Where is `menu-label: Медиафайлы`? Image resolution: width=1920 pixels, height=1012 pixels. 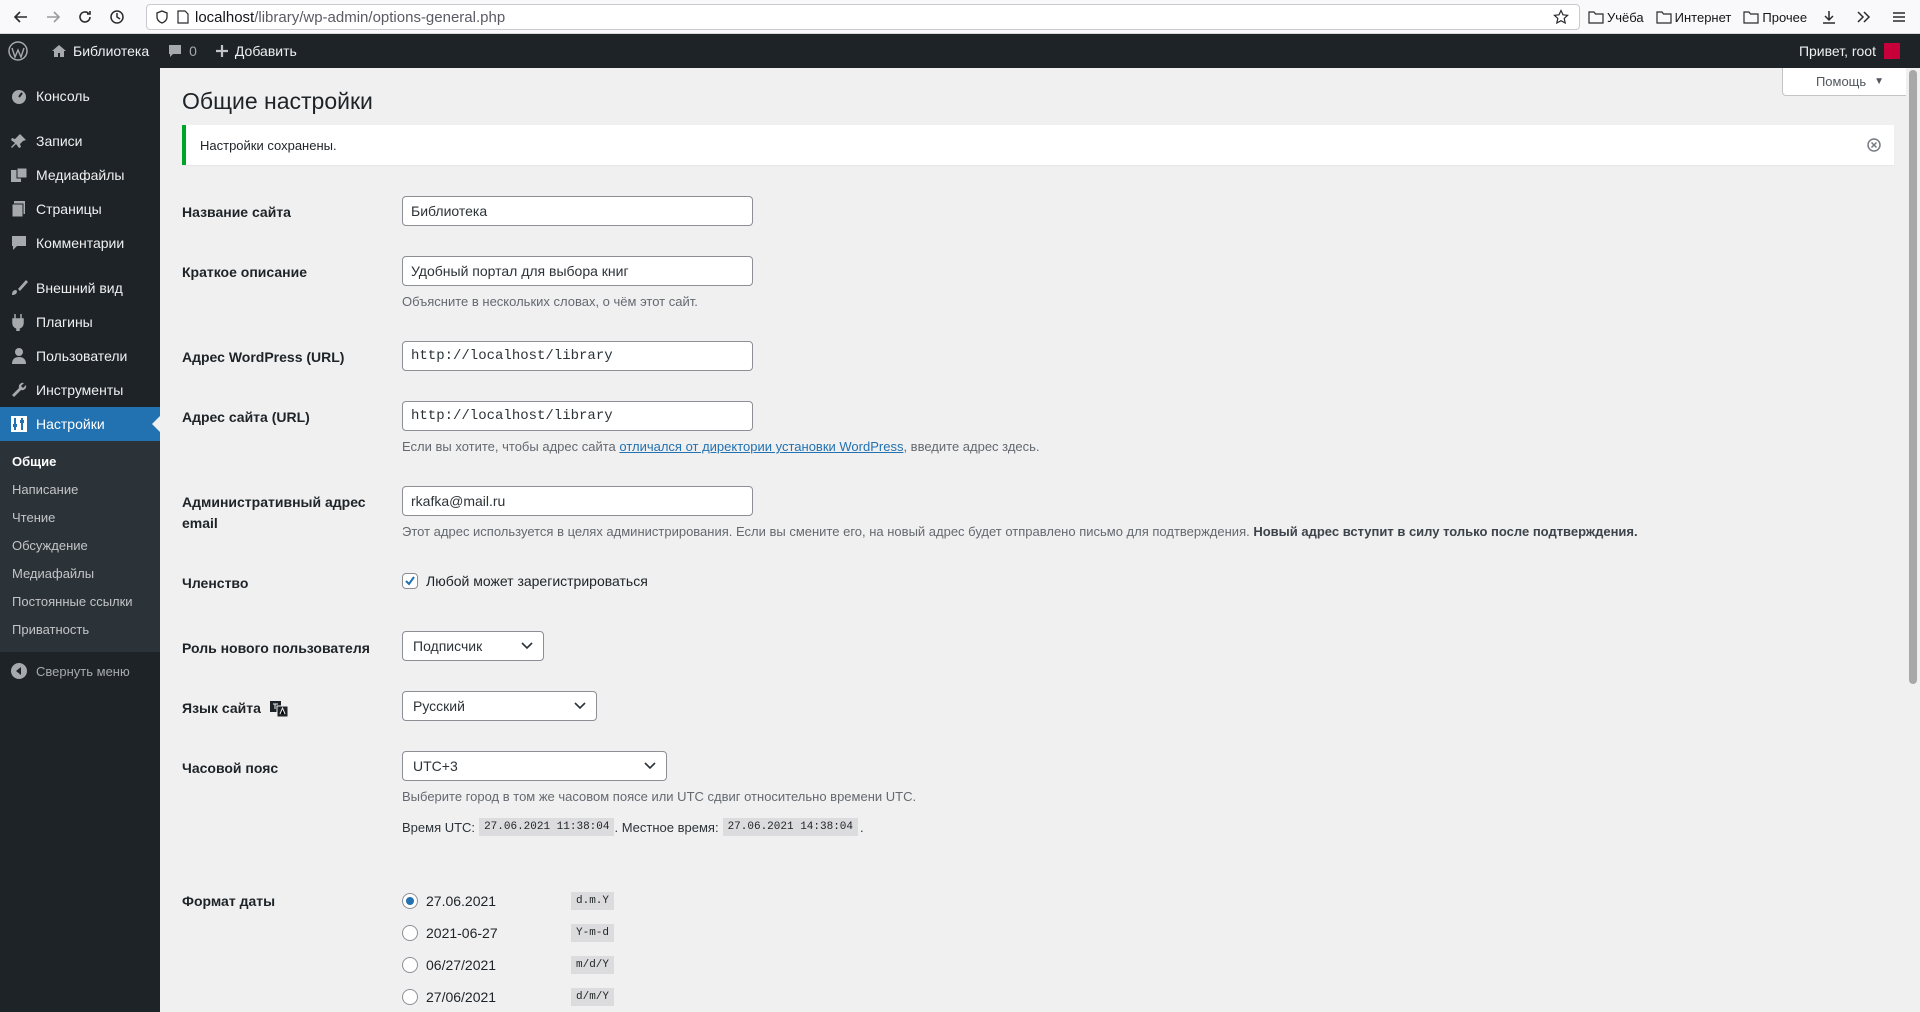 menu-label: Медиафайлы is located at coordinates (80, 175).